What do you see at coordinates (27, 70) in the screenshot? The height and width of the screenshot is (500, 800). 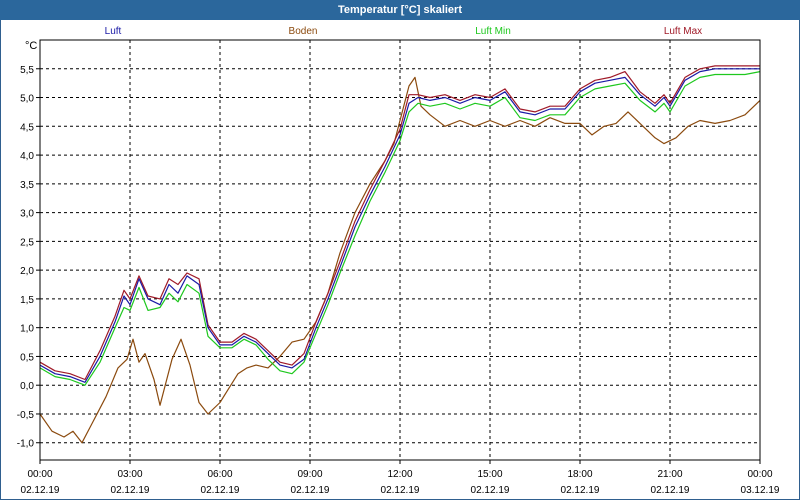 I see `y-tick-label: 5,5` at bounding box center [27, 70].